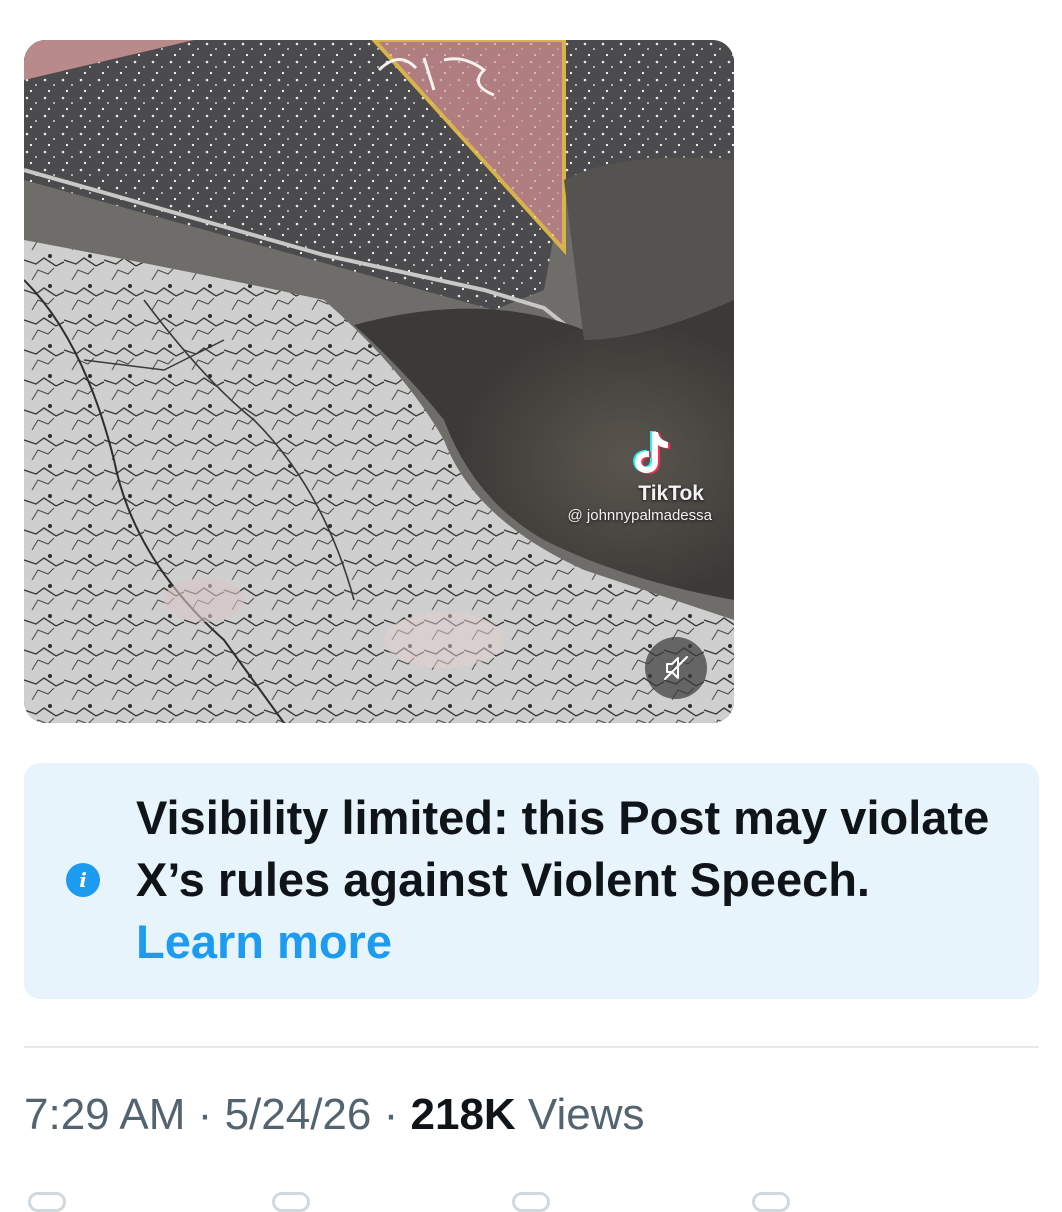 Image resolution: width=1062 pixels, height=1212 pixels. Describe the element at coordinates (264, 941) in the screenshot. I see `learn-more-link: Learn more` at that location.